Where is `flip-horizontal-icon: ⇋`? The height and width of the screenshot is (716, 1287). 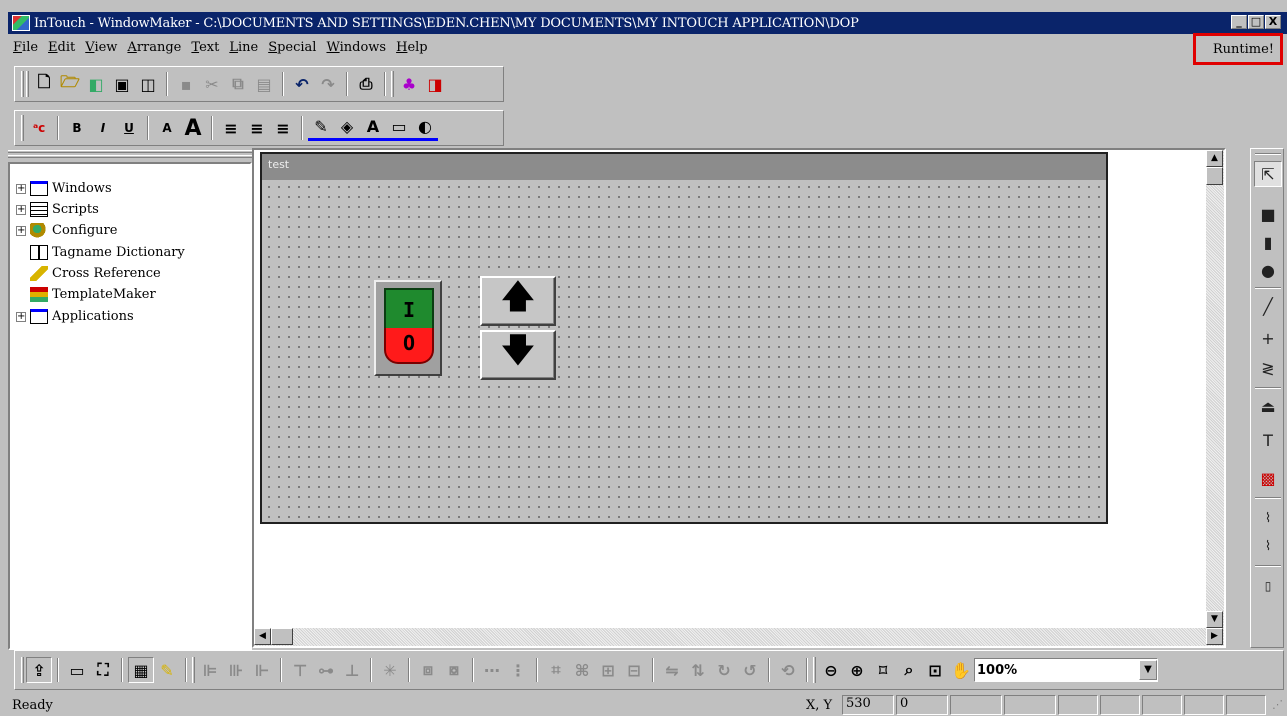
flip-horizontal-icon: ⇋ is located at coordinates (672, 670).